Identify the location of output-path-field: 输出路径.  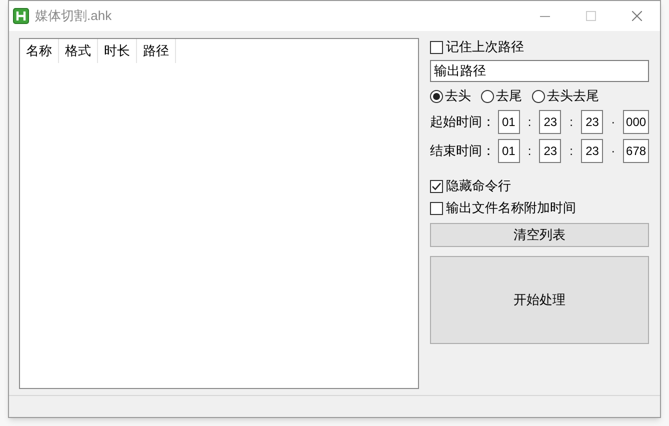
(539, 71).